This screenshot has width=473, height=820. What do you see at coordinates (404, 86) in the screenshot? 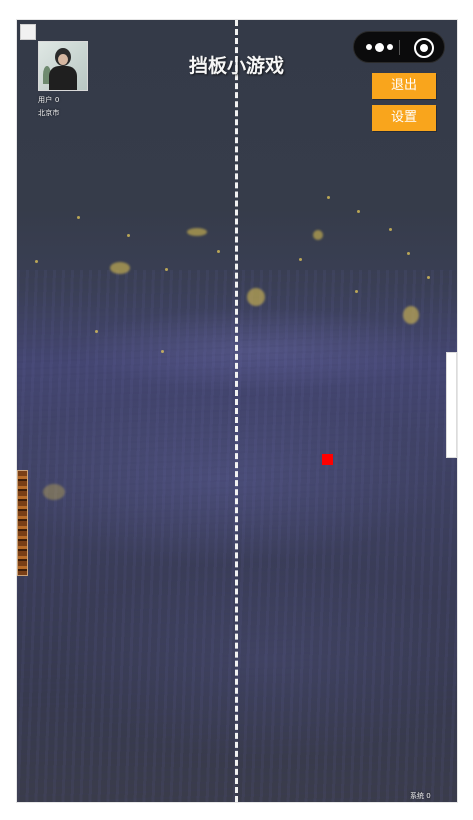
I see `exit-button: 退出` at bounding box center [404, 86].